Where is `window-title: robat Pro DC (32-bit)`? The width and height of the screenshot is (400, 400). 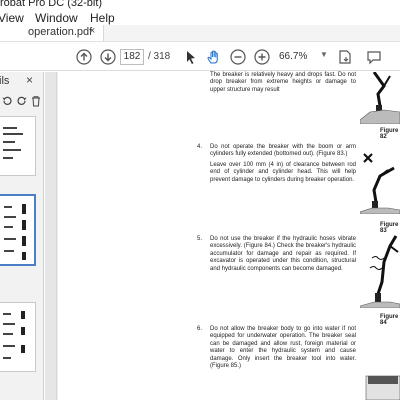 window-title: robat Pro DC (32-bit) is located at coordinates (51, 4).